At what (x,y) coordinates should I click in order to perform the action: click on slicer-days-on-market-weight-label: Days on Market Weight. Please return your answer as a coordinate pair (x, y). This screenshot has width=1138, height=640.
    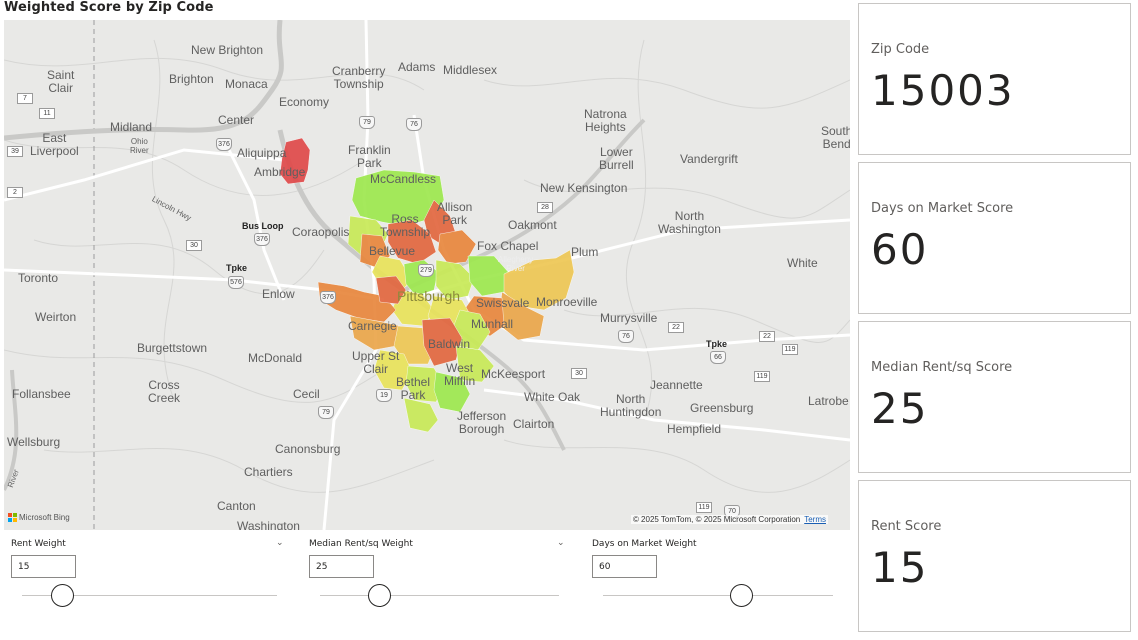
    Looking at the image, I should click on (644, 544).